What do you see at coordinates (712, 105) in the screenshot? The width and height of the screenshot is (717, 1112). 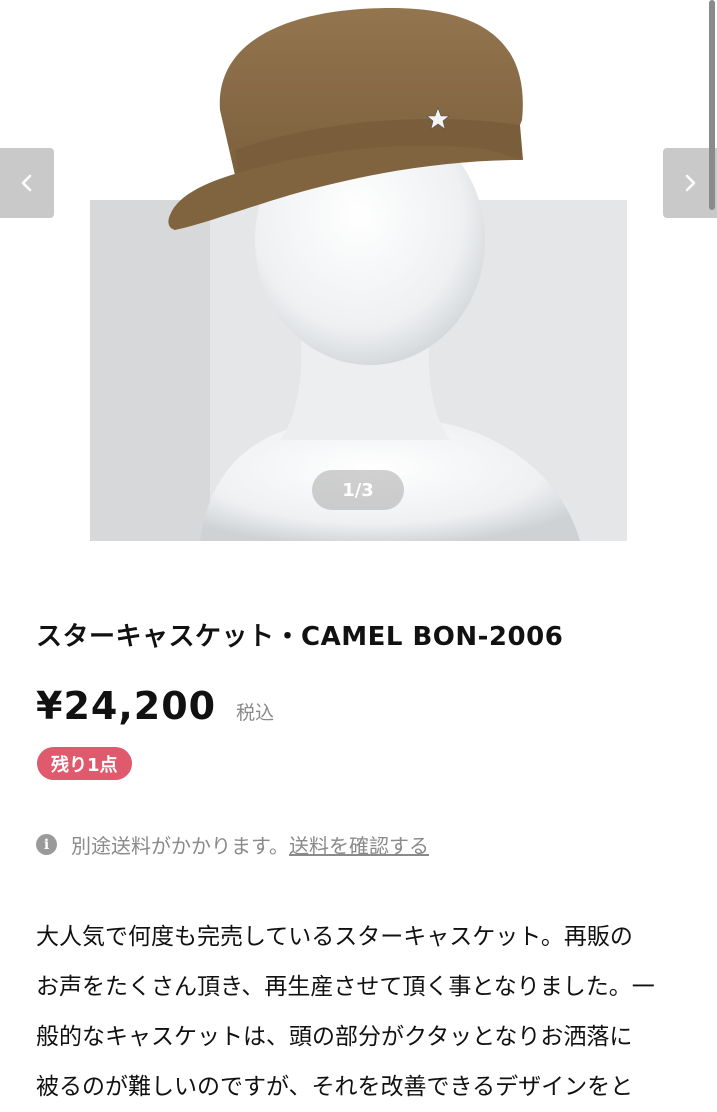 I see `page-scrollbar` at bounding box center [712, 105].